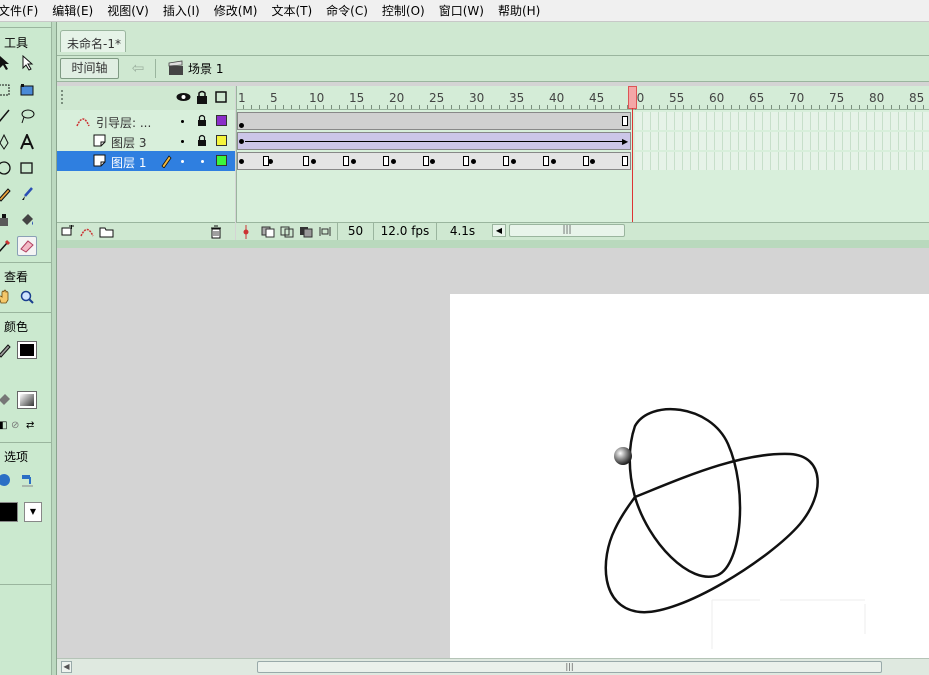 Image resolution: width=929 pixels, height=675 pixels. Describe the element at coordinates (306, 231) in the screenshot. I see `edit-multiple-frames-icon` at that location.